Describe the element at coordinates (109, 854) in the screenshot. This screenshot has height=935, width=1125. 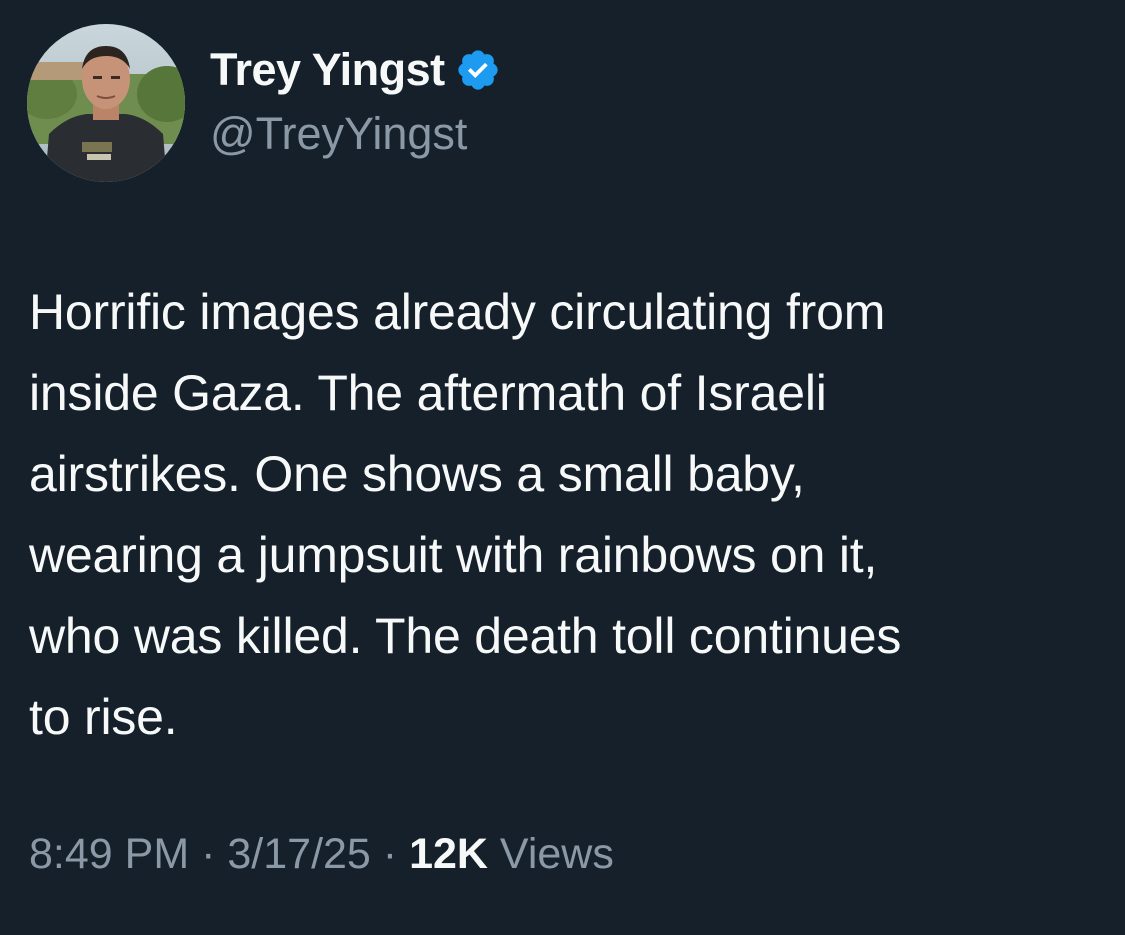
I see `tweet-time: 8:49 PM` at that location.